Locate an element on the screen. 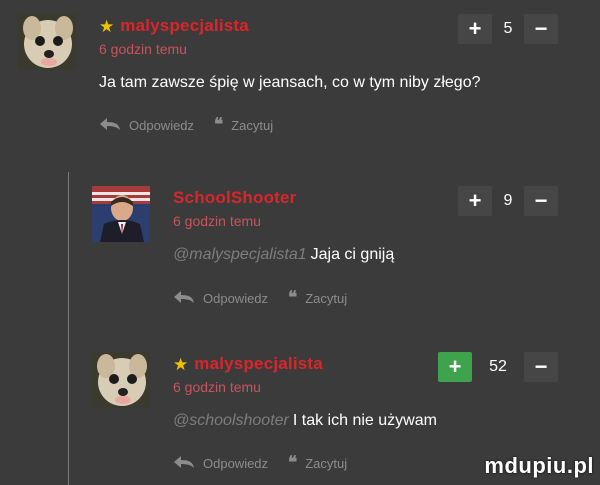 Image resolution: width=600 pixels, height=485 pixels. comment-body: I tak ich nie używam is located at coordinates (364, 420).